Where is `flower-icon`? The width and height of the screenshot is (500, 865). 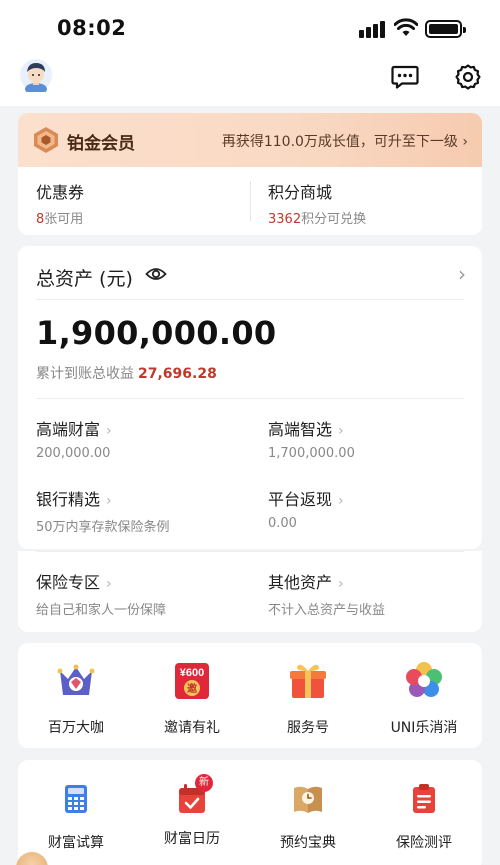 flower-icon is located at coordinates (424, 679).